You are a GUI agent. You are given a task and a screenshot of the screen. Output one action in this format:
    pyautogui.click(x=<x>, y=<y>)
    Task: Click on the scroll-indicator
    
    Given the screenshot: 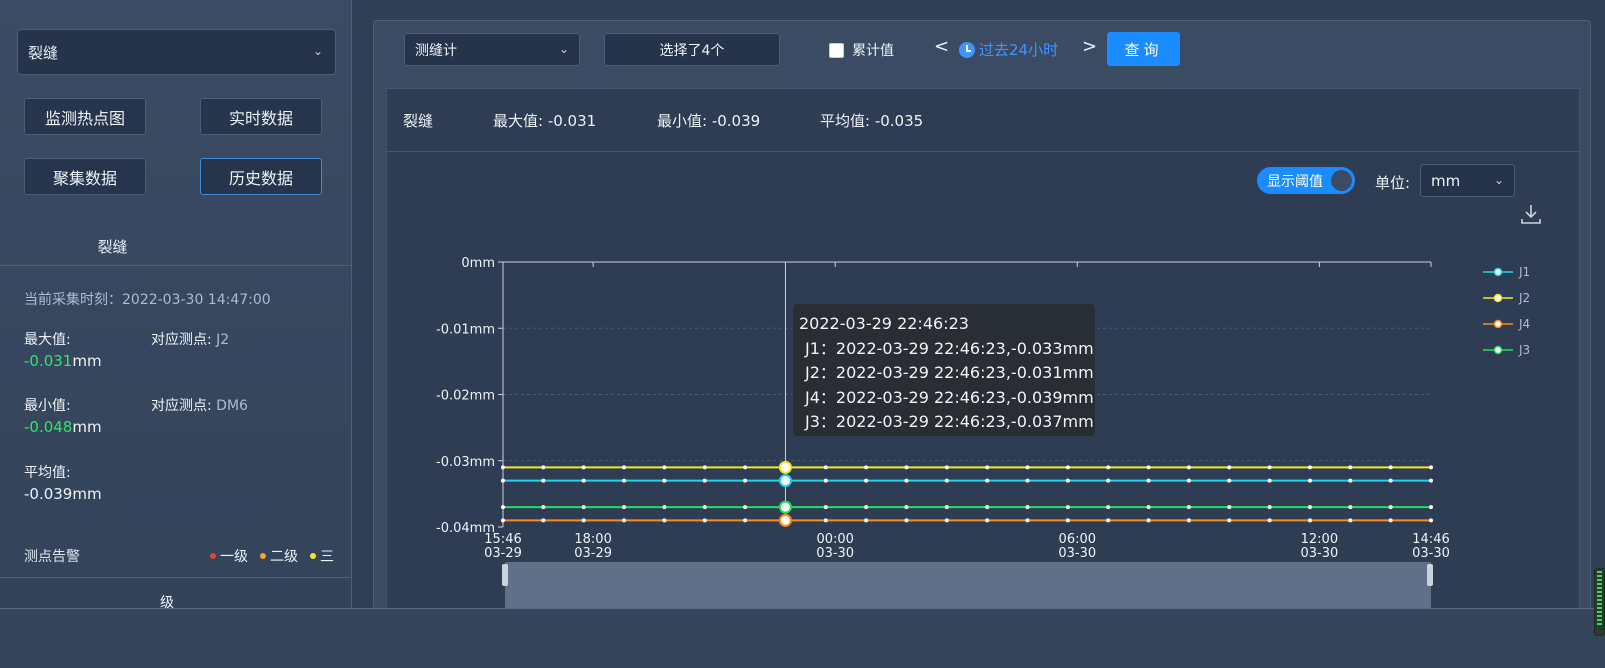 What is the action you would take?
    pyautogui.click(x=1599, y=602)
    